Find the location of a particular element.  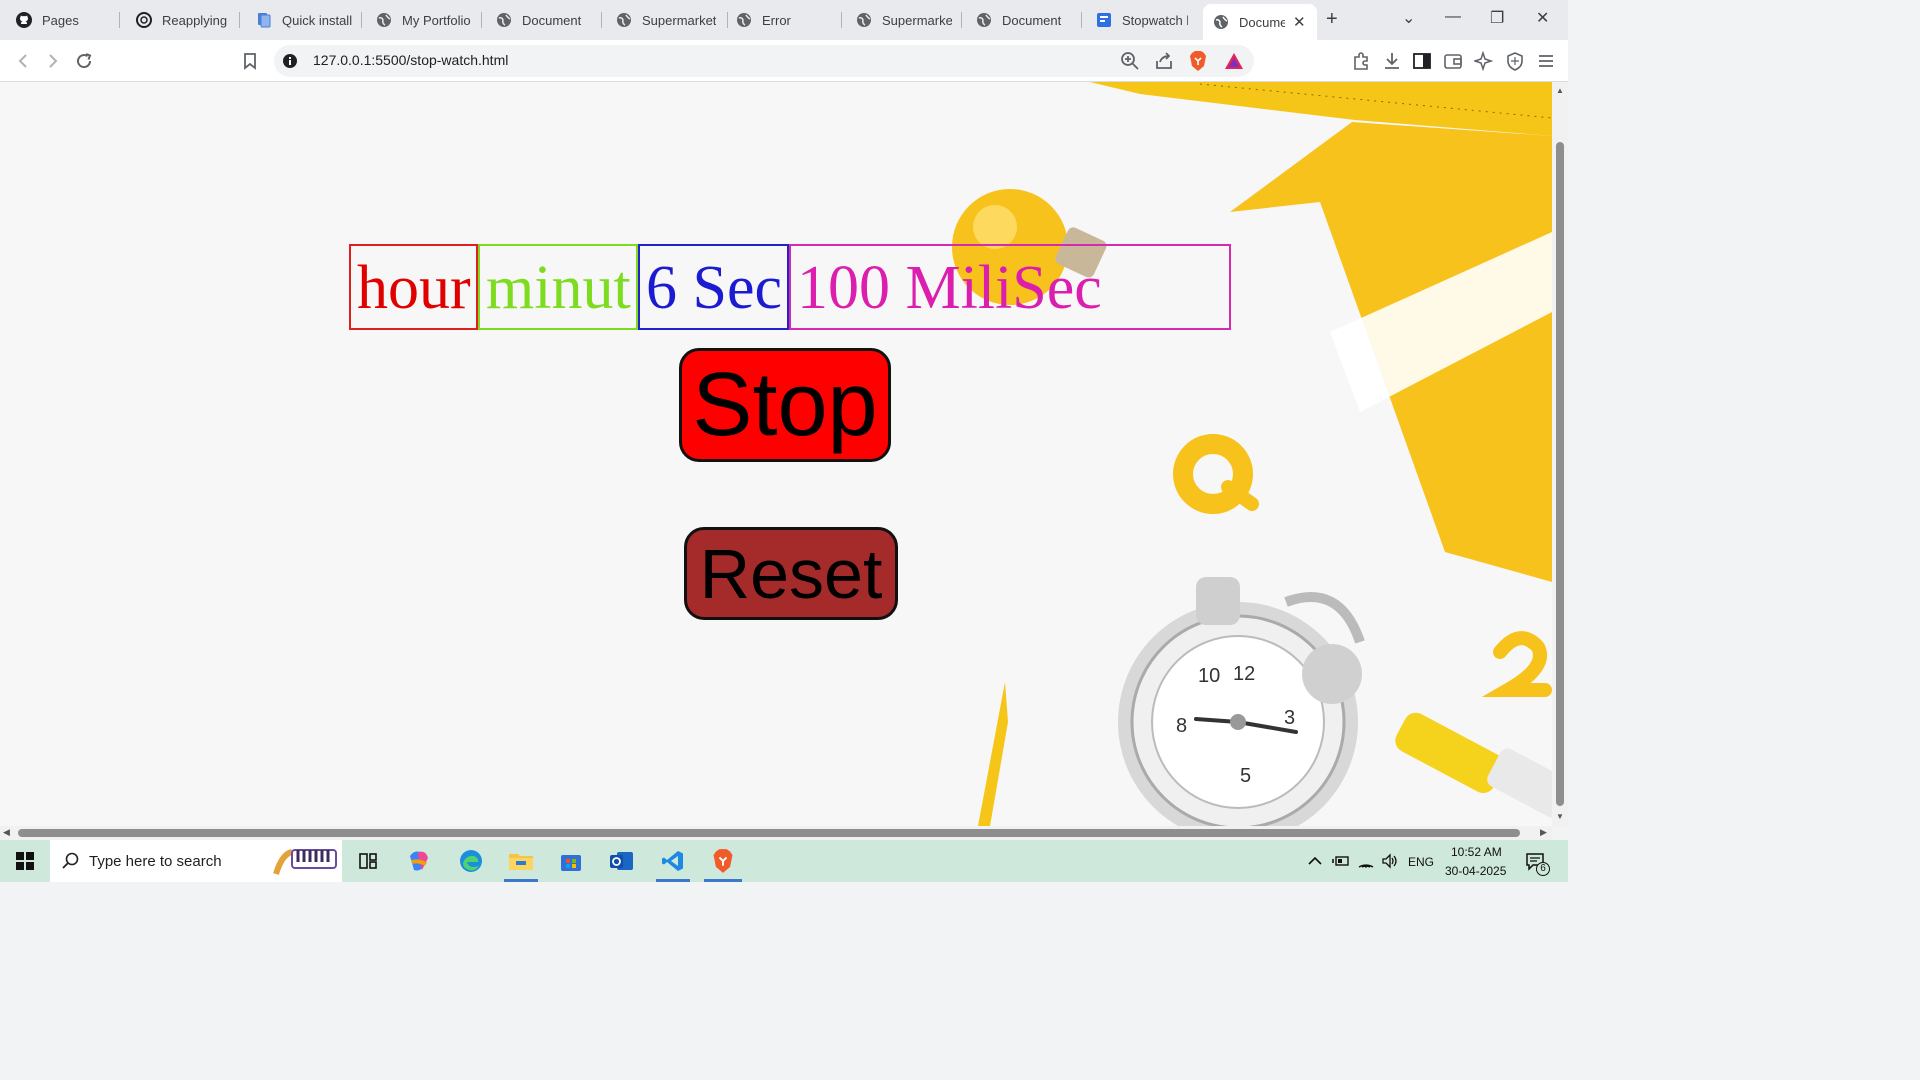

svg-text: 3 is located at coordinates (1289, 718).